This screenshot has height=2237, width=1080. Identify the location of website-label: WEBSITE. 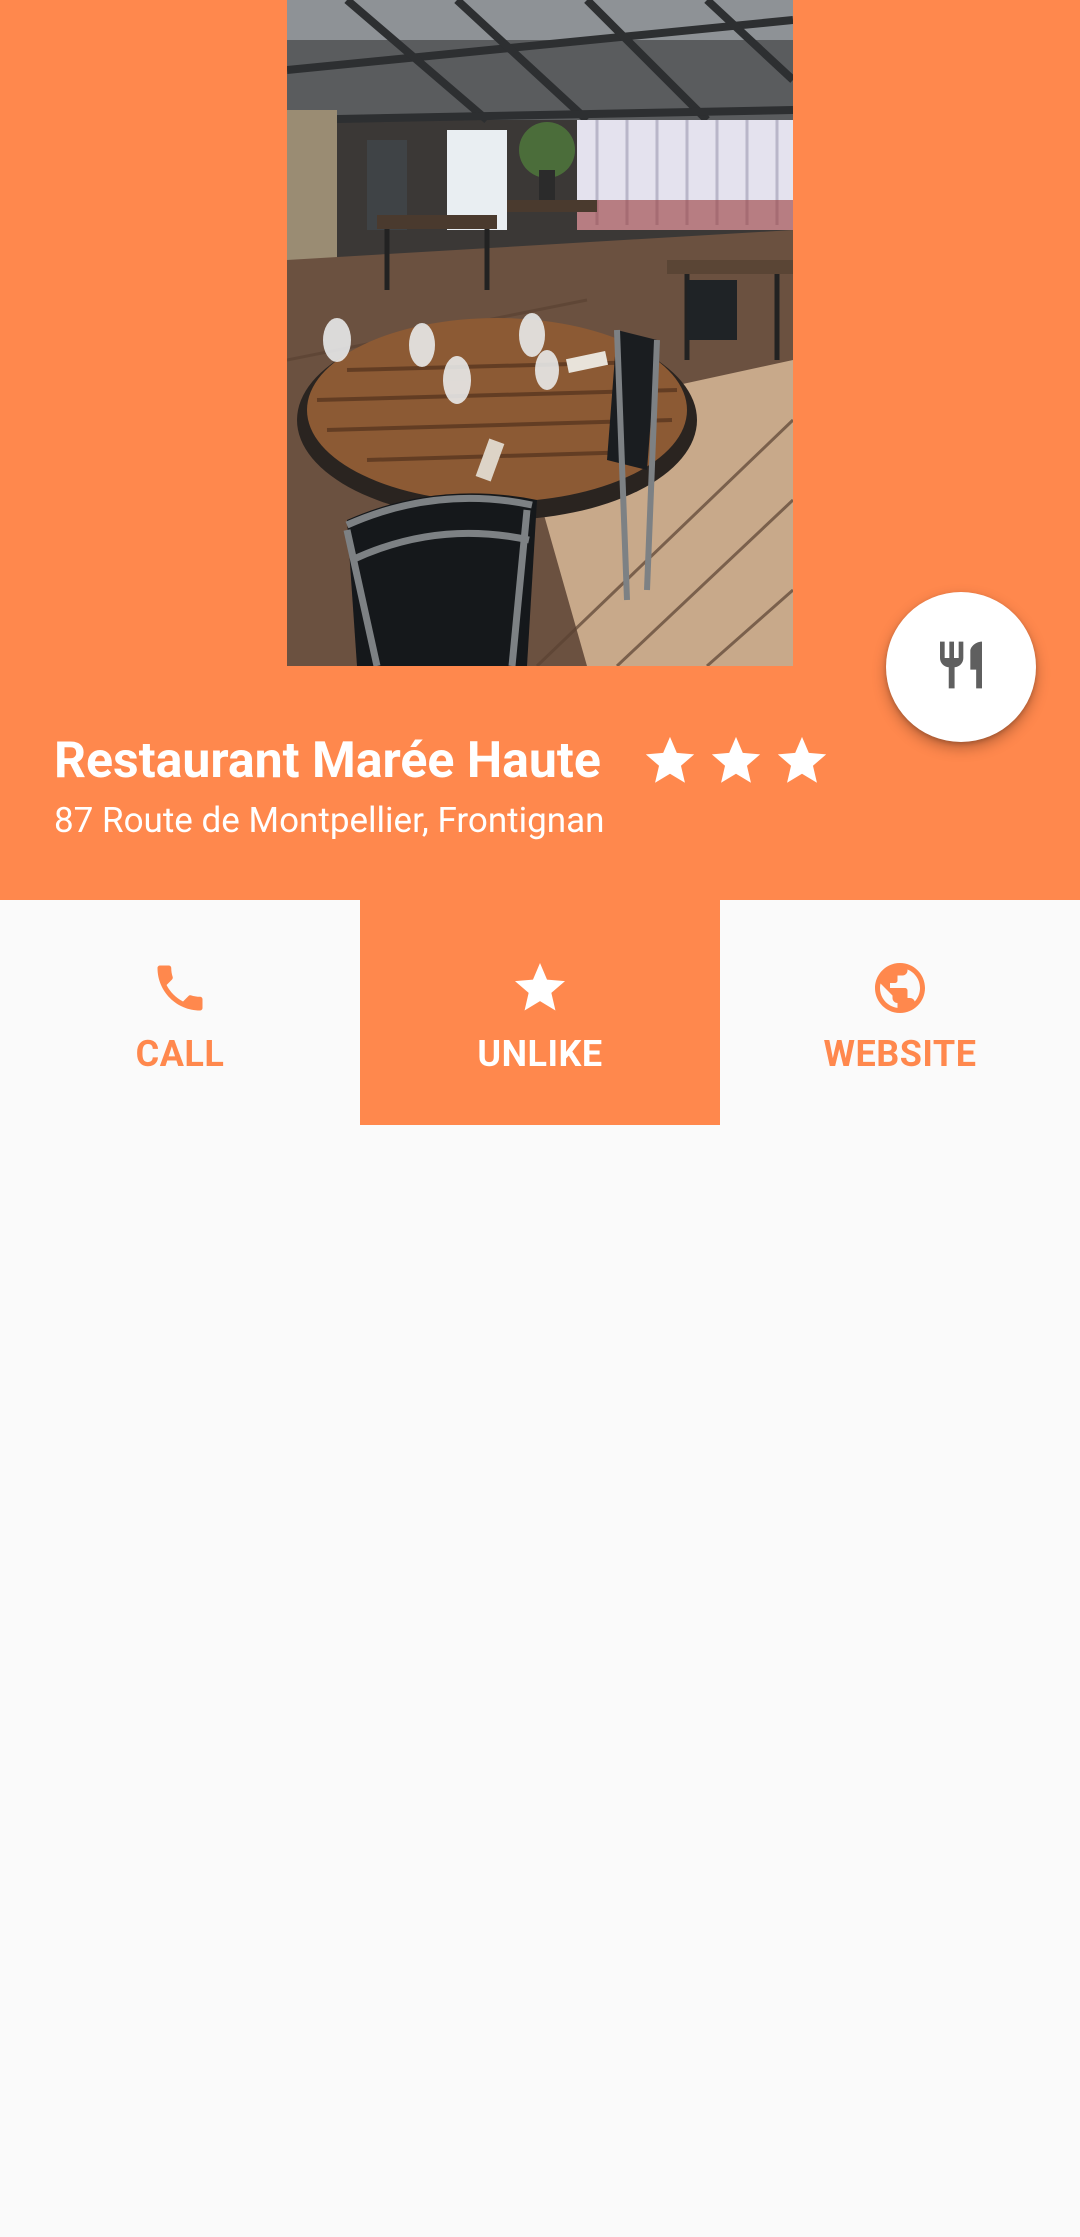
(900, 1054).